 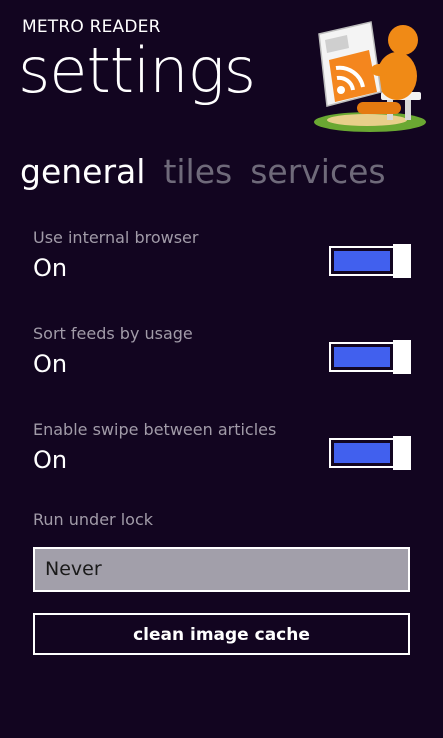 What do you see at coordinates (370, 76) in the screenshot?
I see `rss-reader-mascot-icon` at bounding box center [370, 76].